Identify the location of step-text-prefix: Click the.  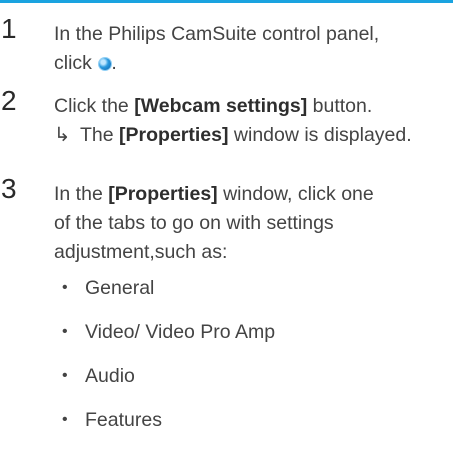
(94, 106).